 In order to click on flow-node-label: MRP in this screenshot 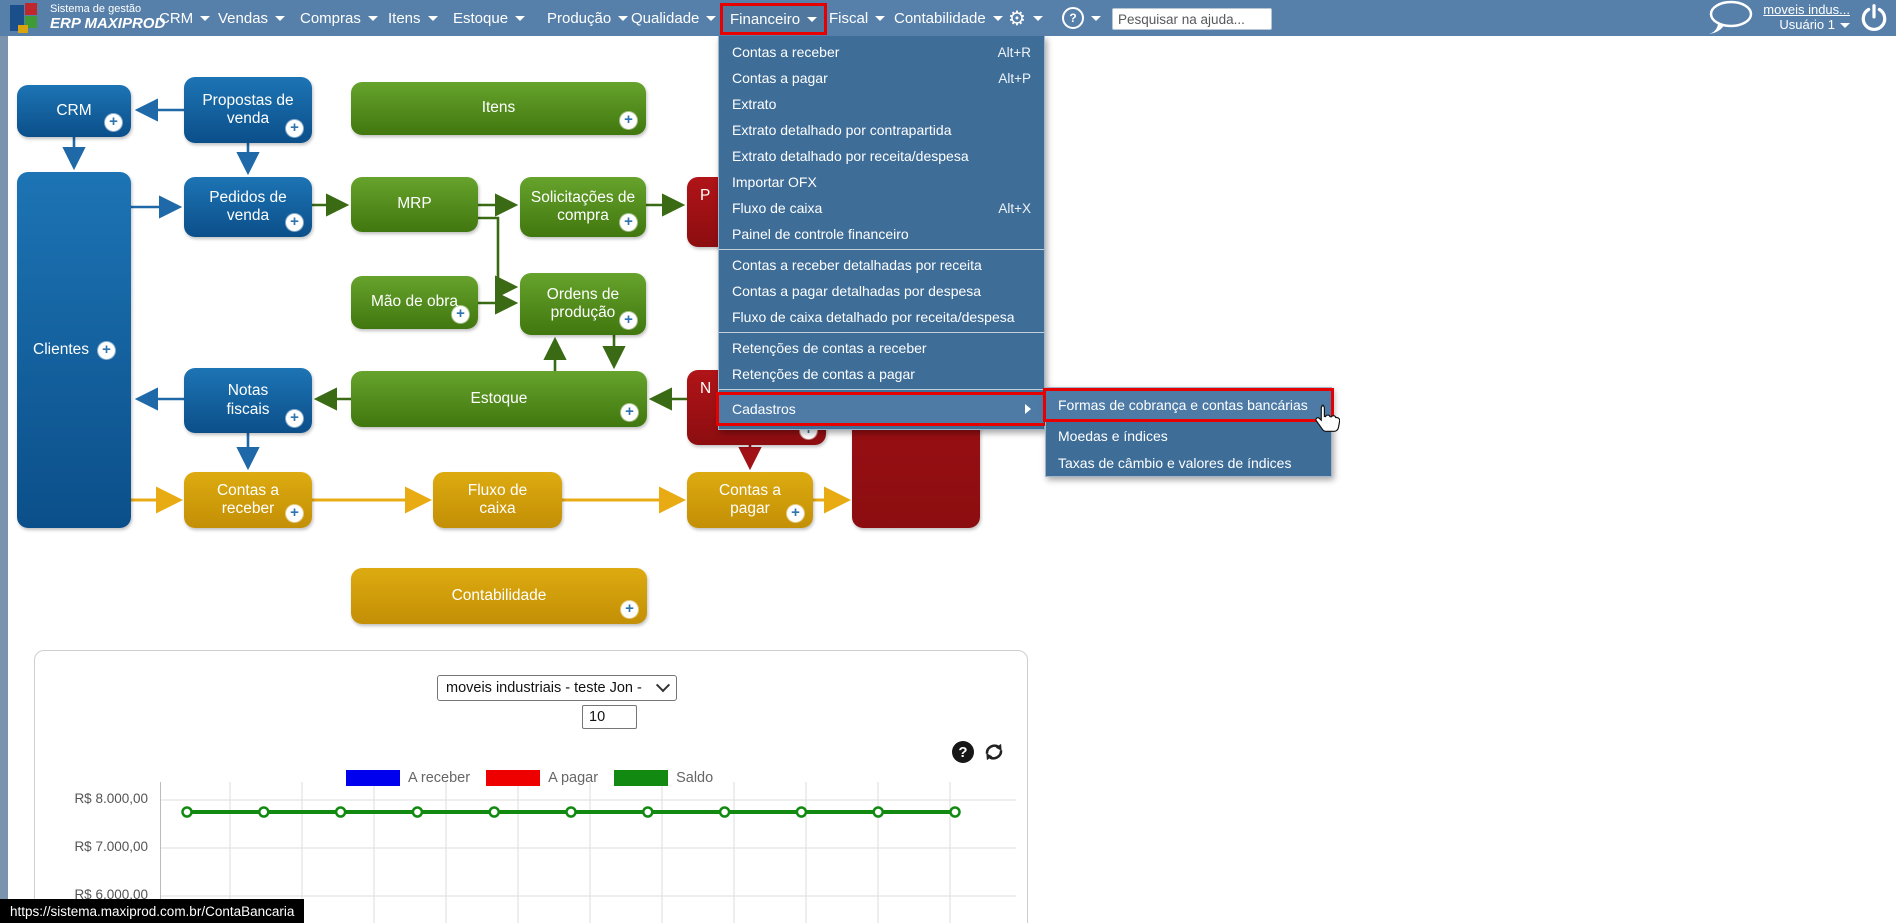, I will do `click(414, 204)`.